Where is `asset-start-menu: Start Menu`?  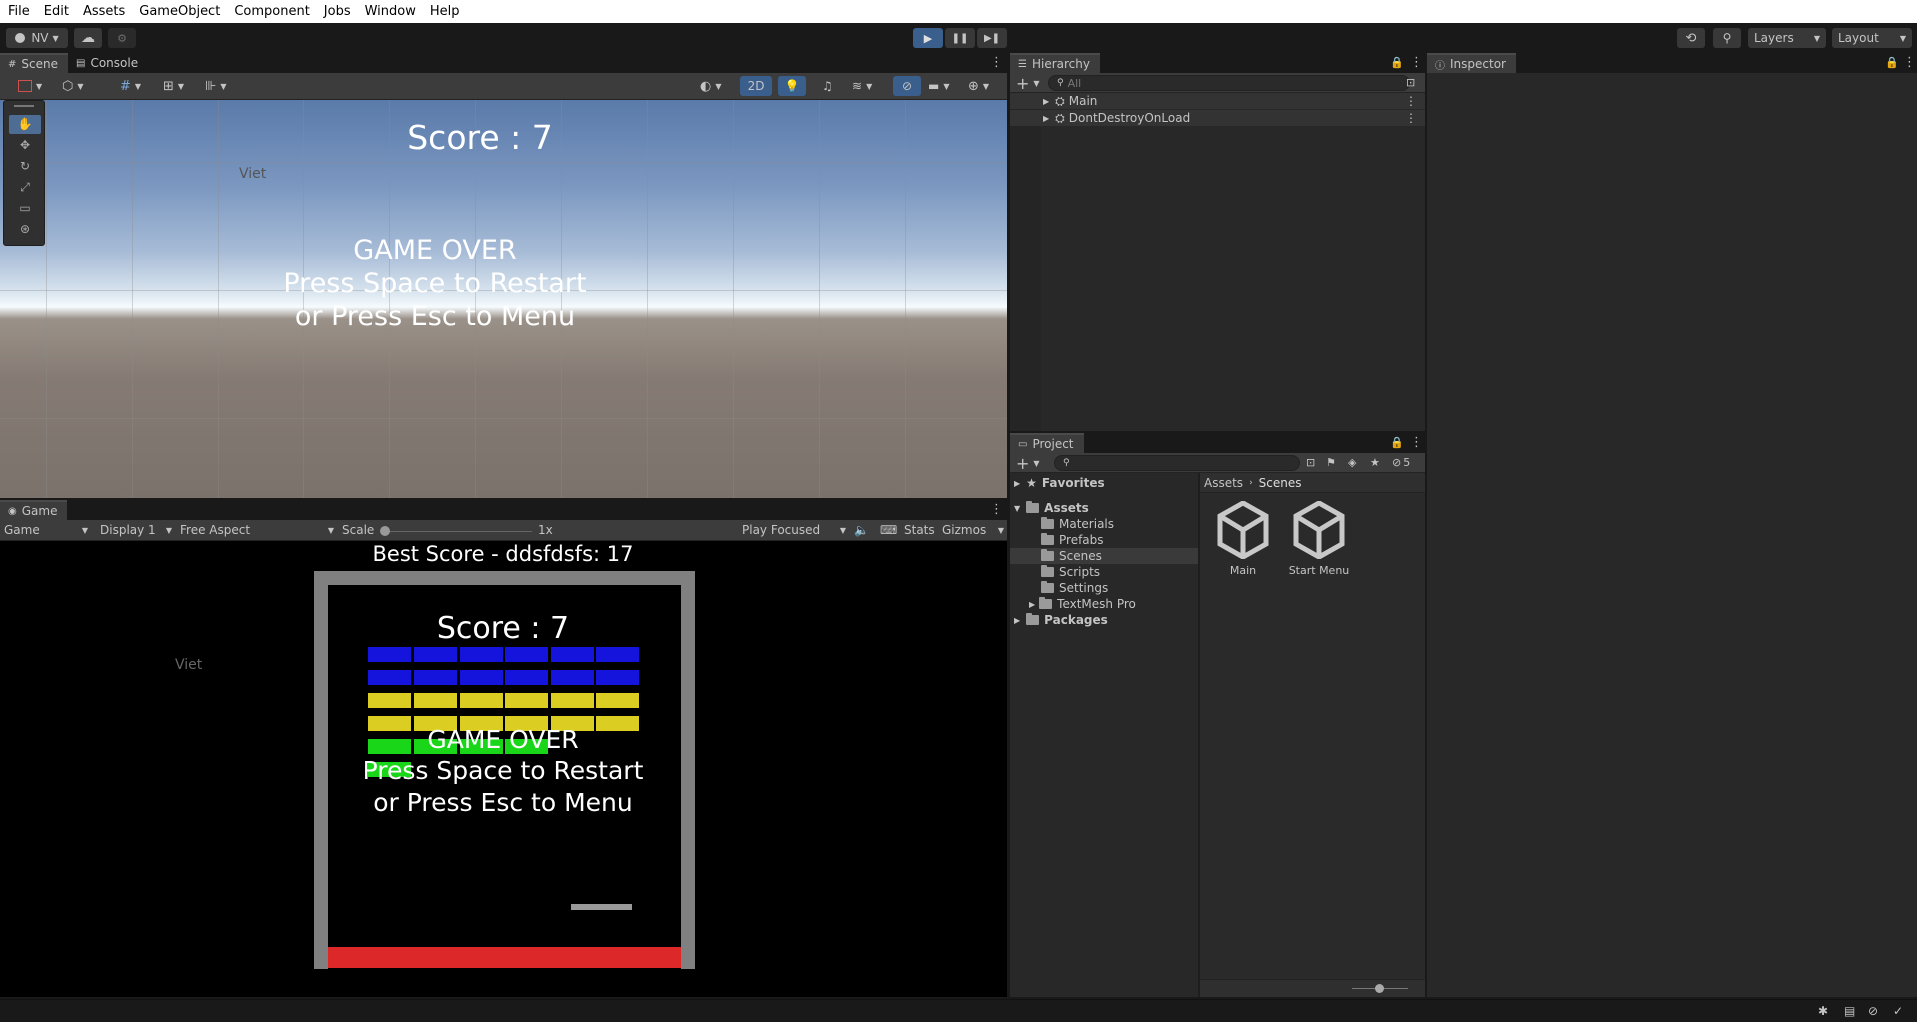 asset-start-menu: Start Menu is located at coordinates (1319, 538).